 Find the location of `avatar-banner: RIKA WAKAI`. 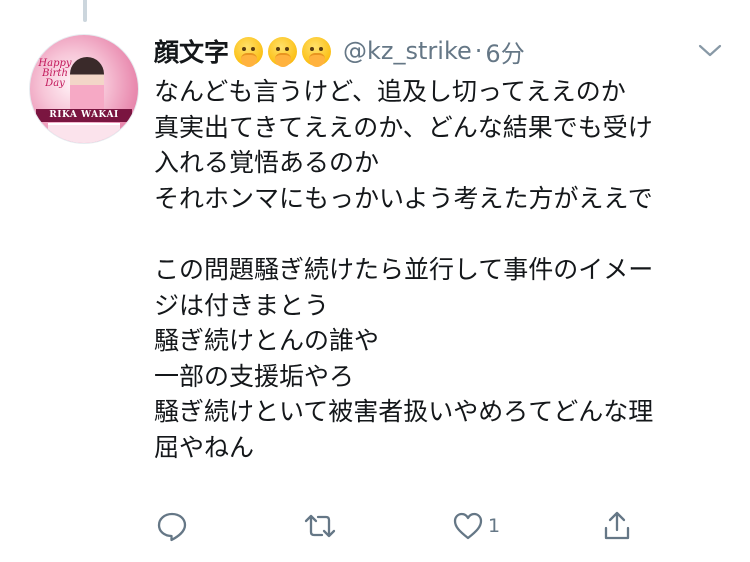

avatar-banner: RIKA WAKAI is located at coordinates (84, 115).